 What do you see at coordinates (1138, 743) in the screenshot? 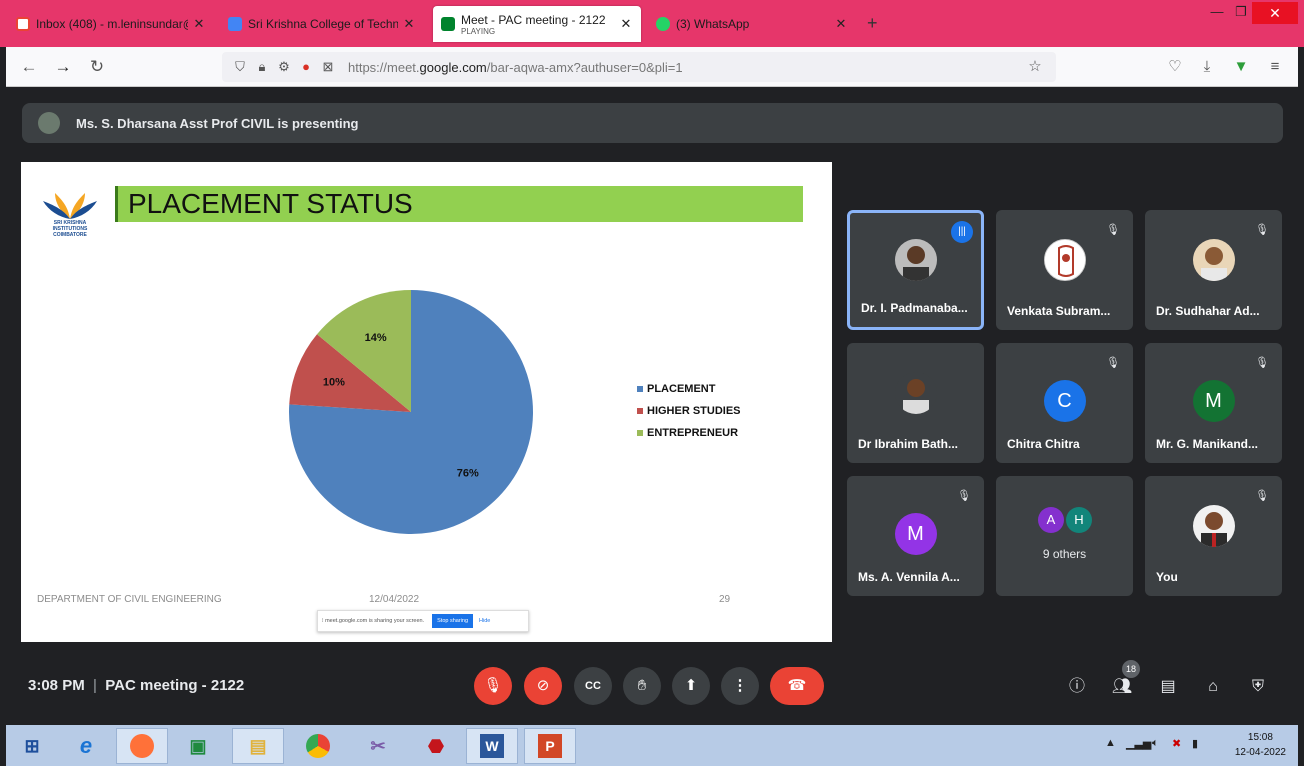
I see `network-signal-icon: ▁▃▅` at bounding box center [1138, 743].